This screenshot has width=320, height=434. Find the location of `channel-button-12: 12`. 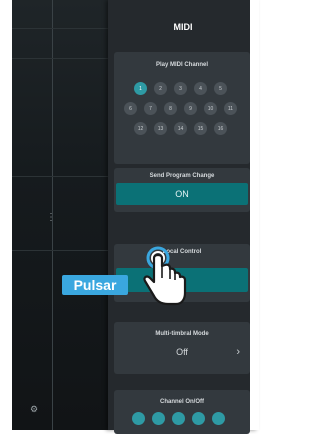

channel-button-12: 12 is located at coordinates (140, 128).